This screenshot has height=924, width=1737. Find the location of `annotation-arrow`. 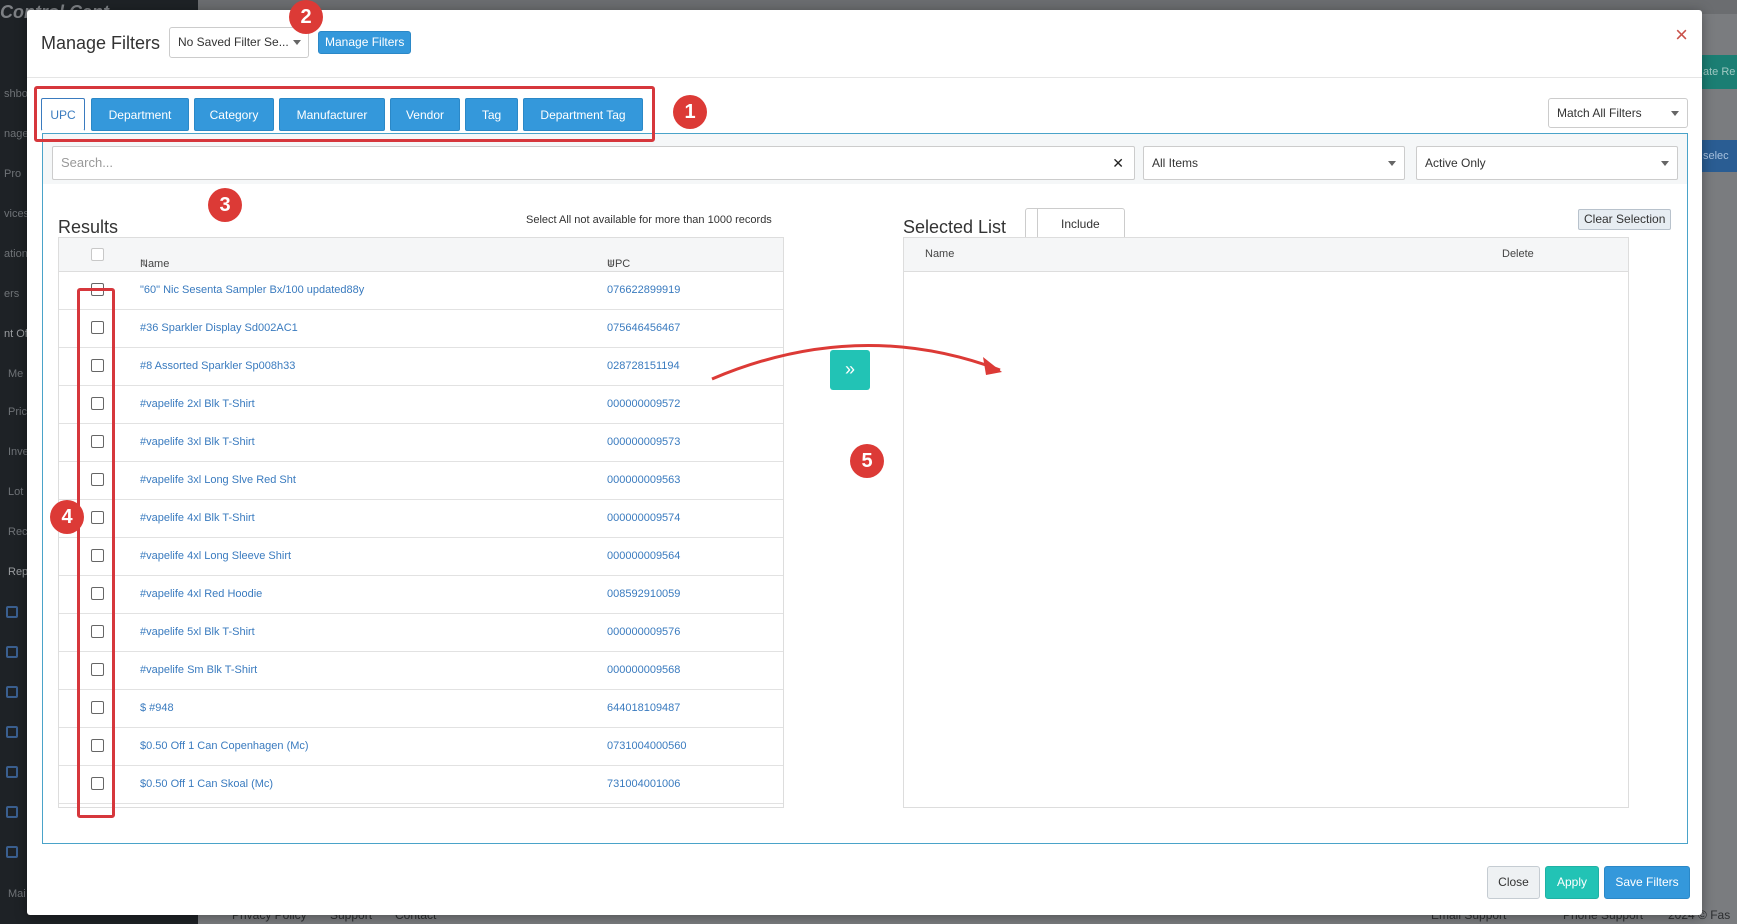

annotation-arrow is located at coordinates (856, 362).